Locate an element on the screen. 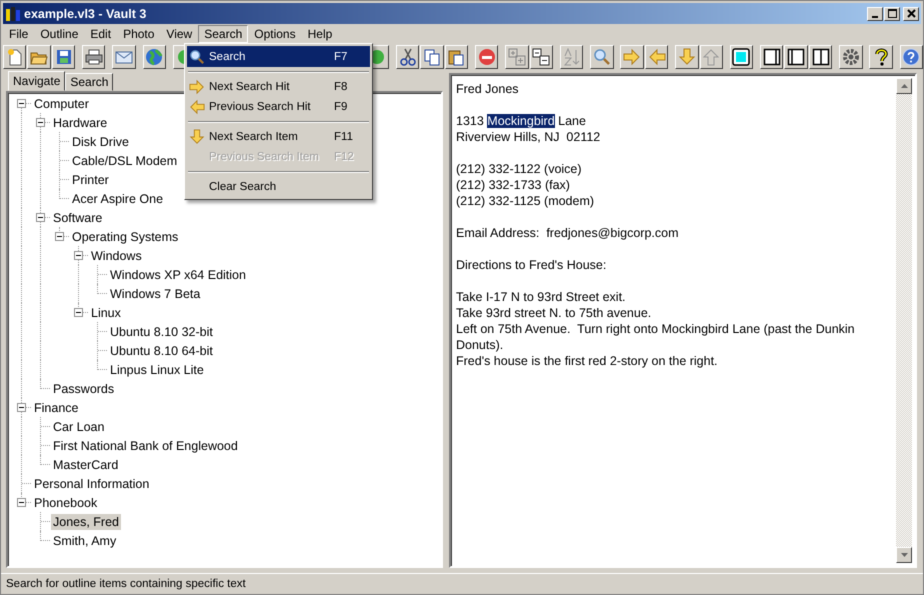 The width and height of the screenshot is (924, 595). tab: Navigate is located at coordinates (37, 81).